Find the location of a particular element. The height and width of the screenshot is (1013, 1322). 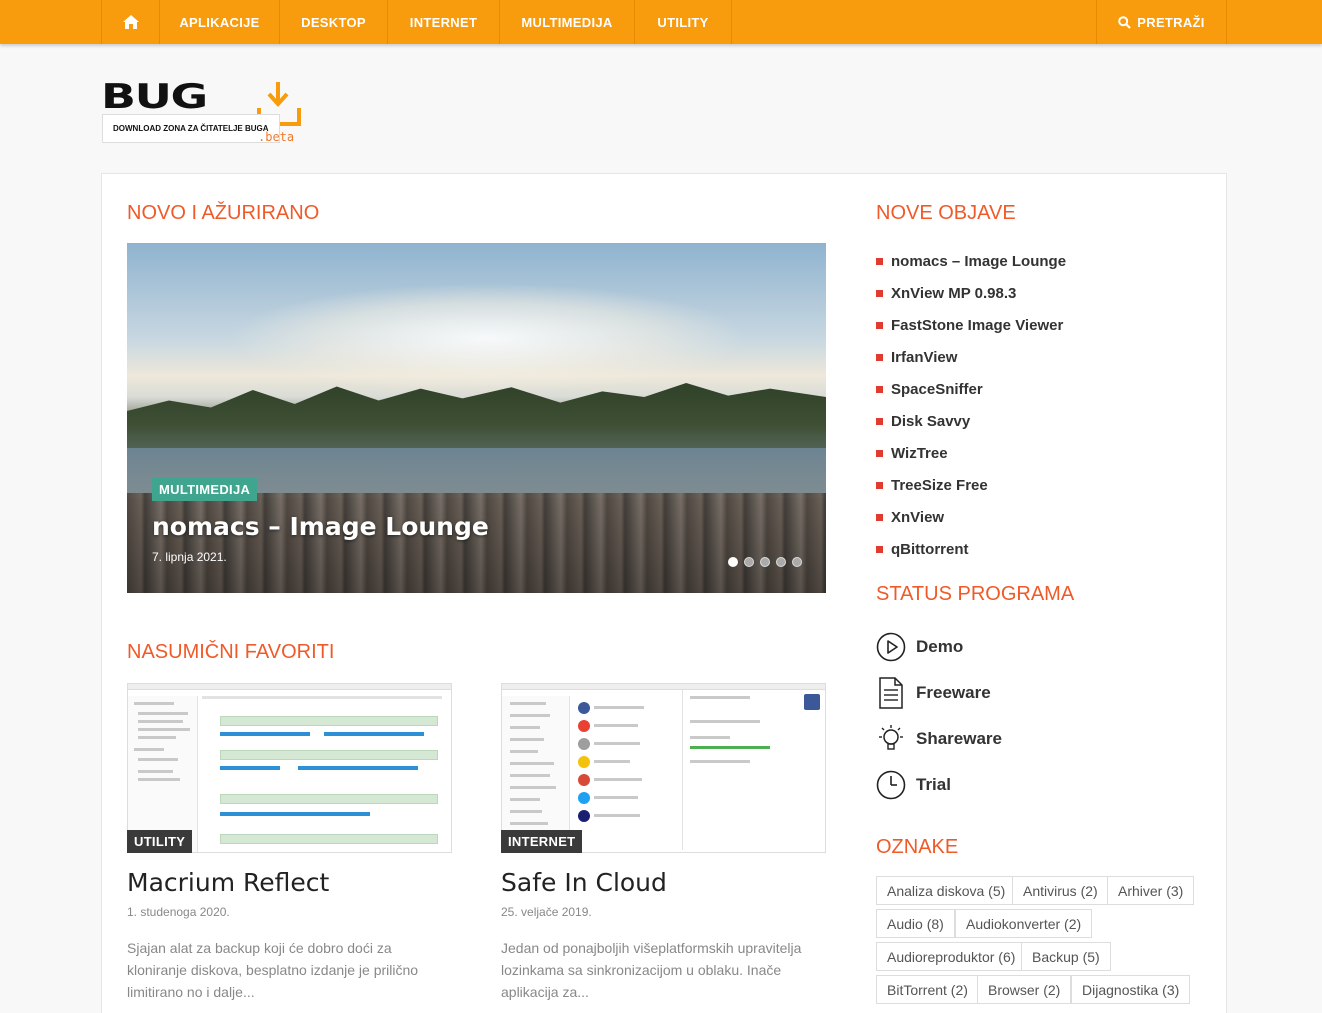

recent-post-link: XnView MP 0.98.3 is located at coordinates (971, 293).